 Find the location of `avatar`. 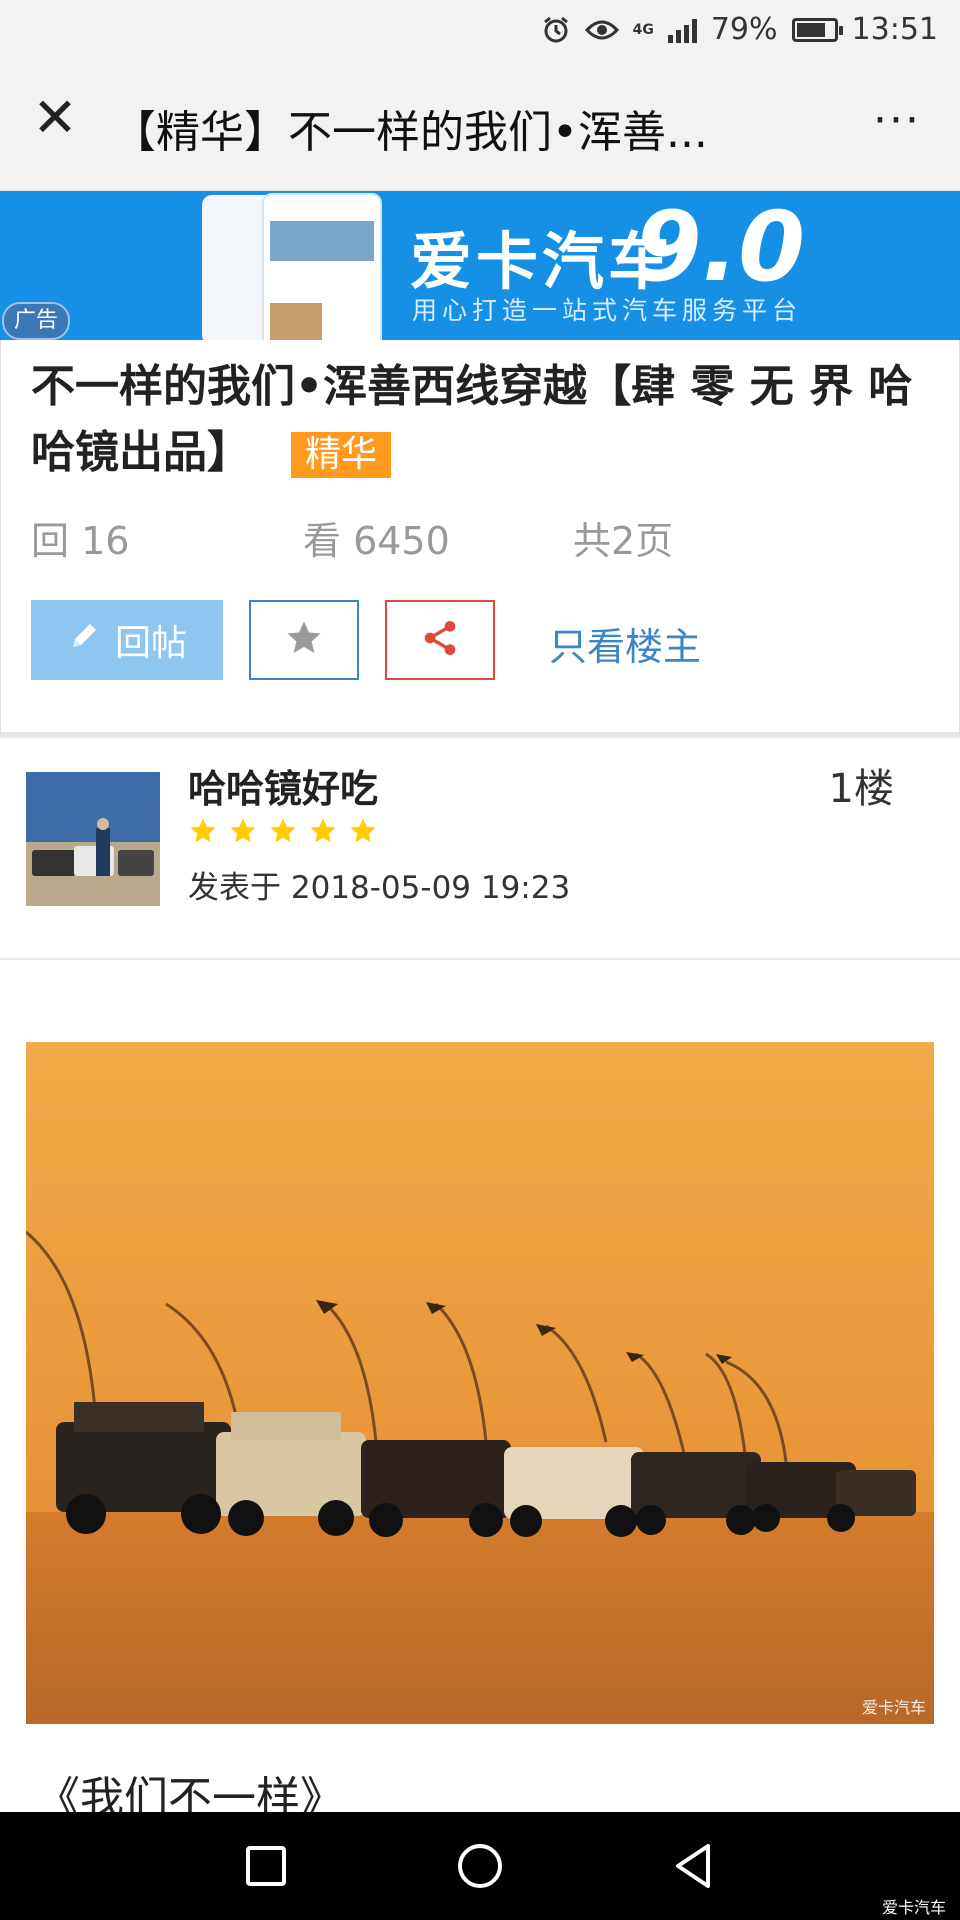

avatar is located at coordinates (93, 839).